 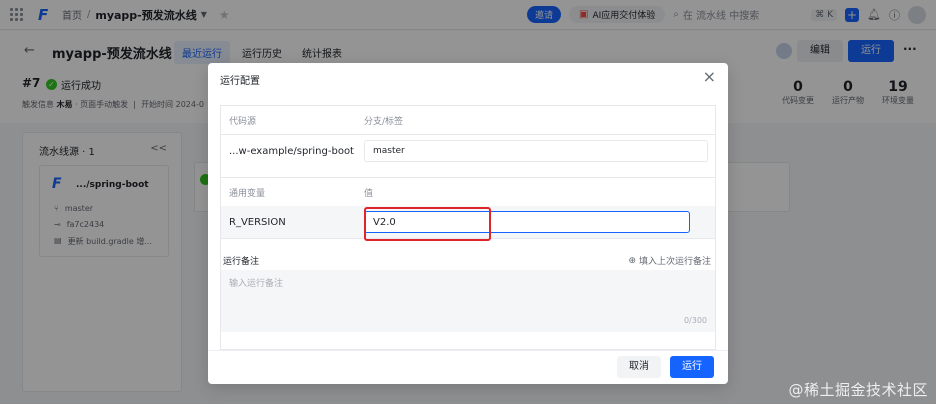 I want to click on value-header: 值, so click(x=369, y=193).